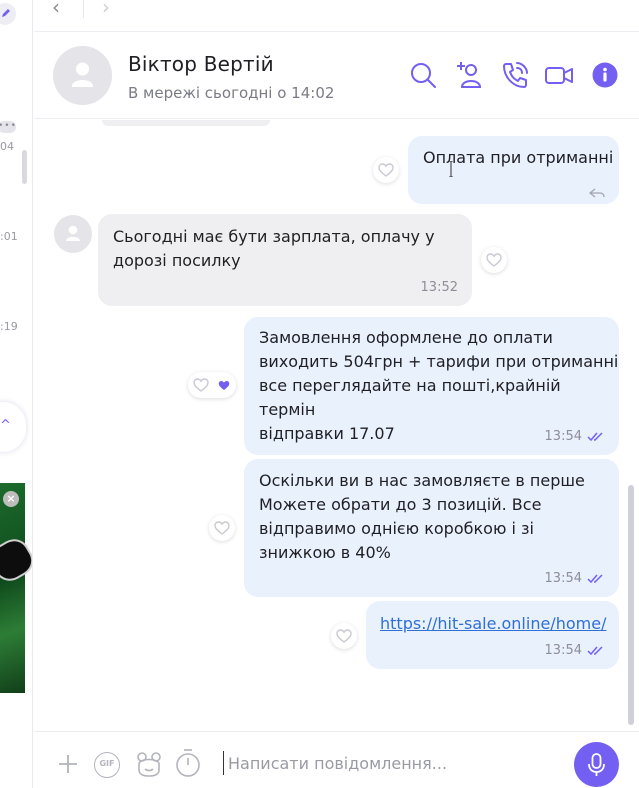 The width and height of the screenshot is (639, 788). What do you see at coordinates (149, 764) in the screenshot?
I see `sticker-icon` at bounding box center [149, 764].